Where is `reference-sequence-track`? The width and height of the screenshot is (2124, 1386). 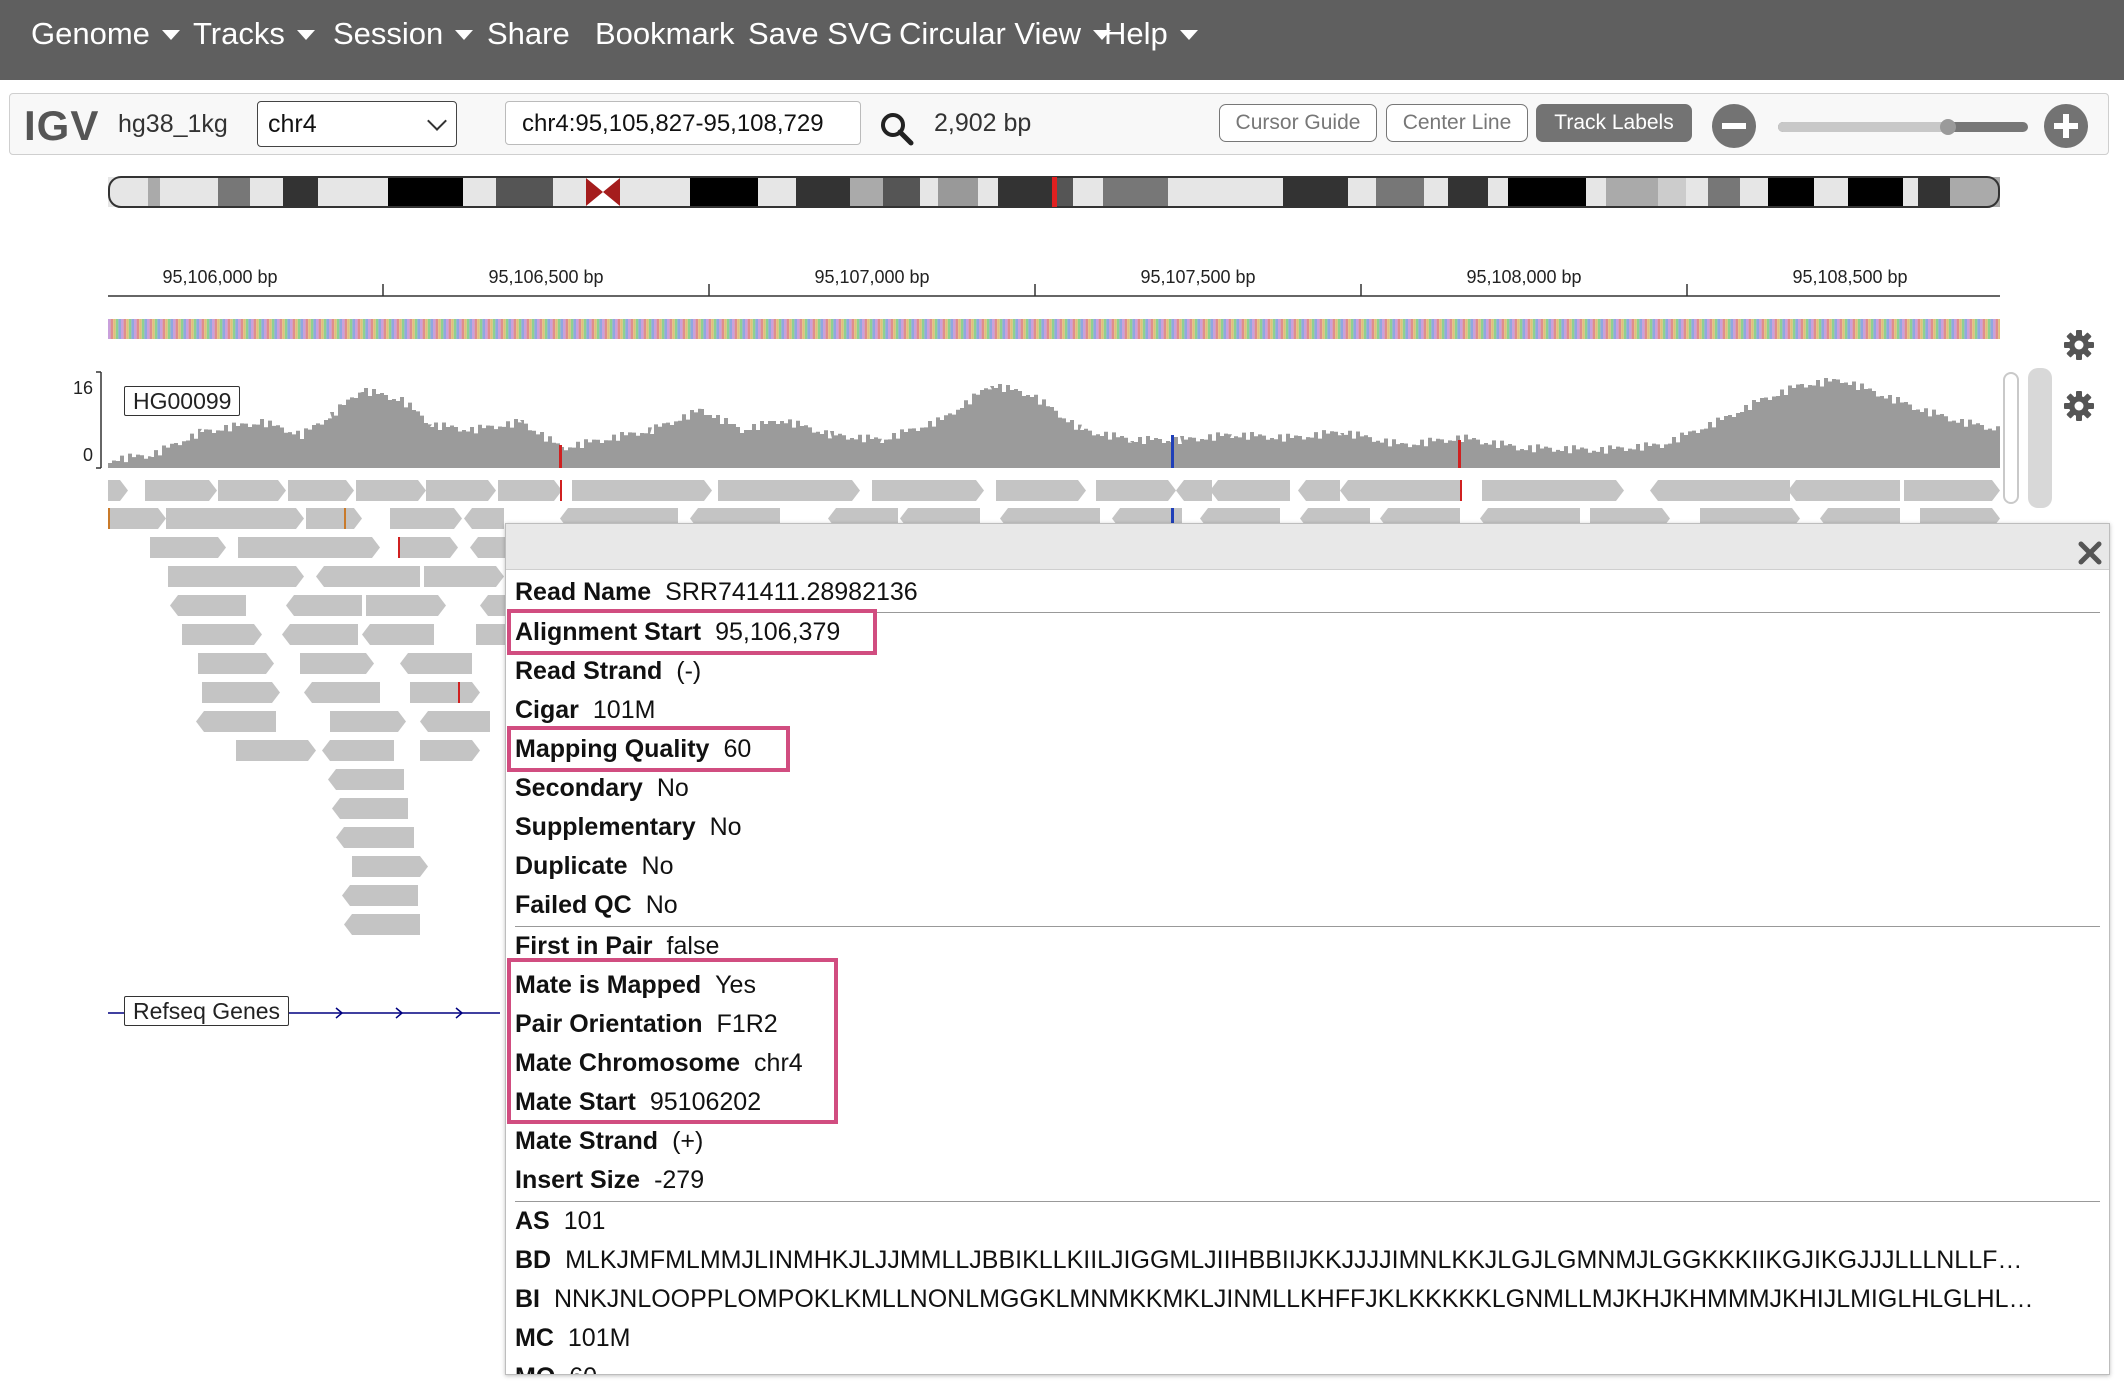 reference-sequence-track is located at coordinates (1054, 329).